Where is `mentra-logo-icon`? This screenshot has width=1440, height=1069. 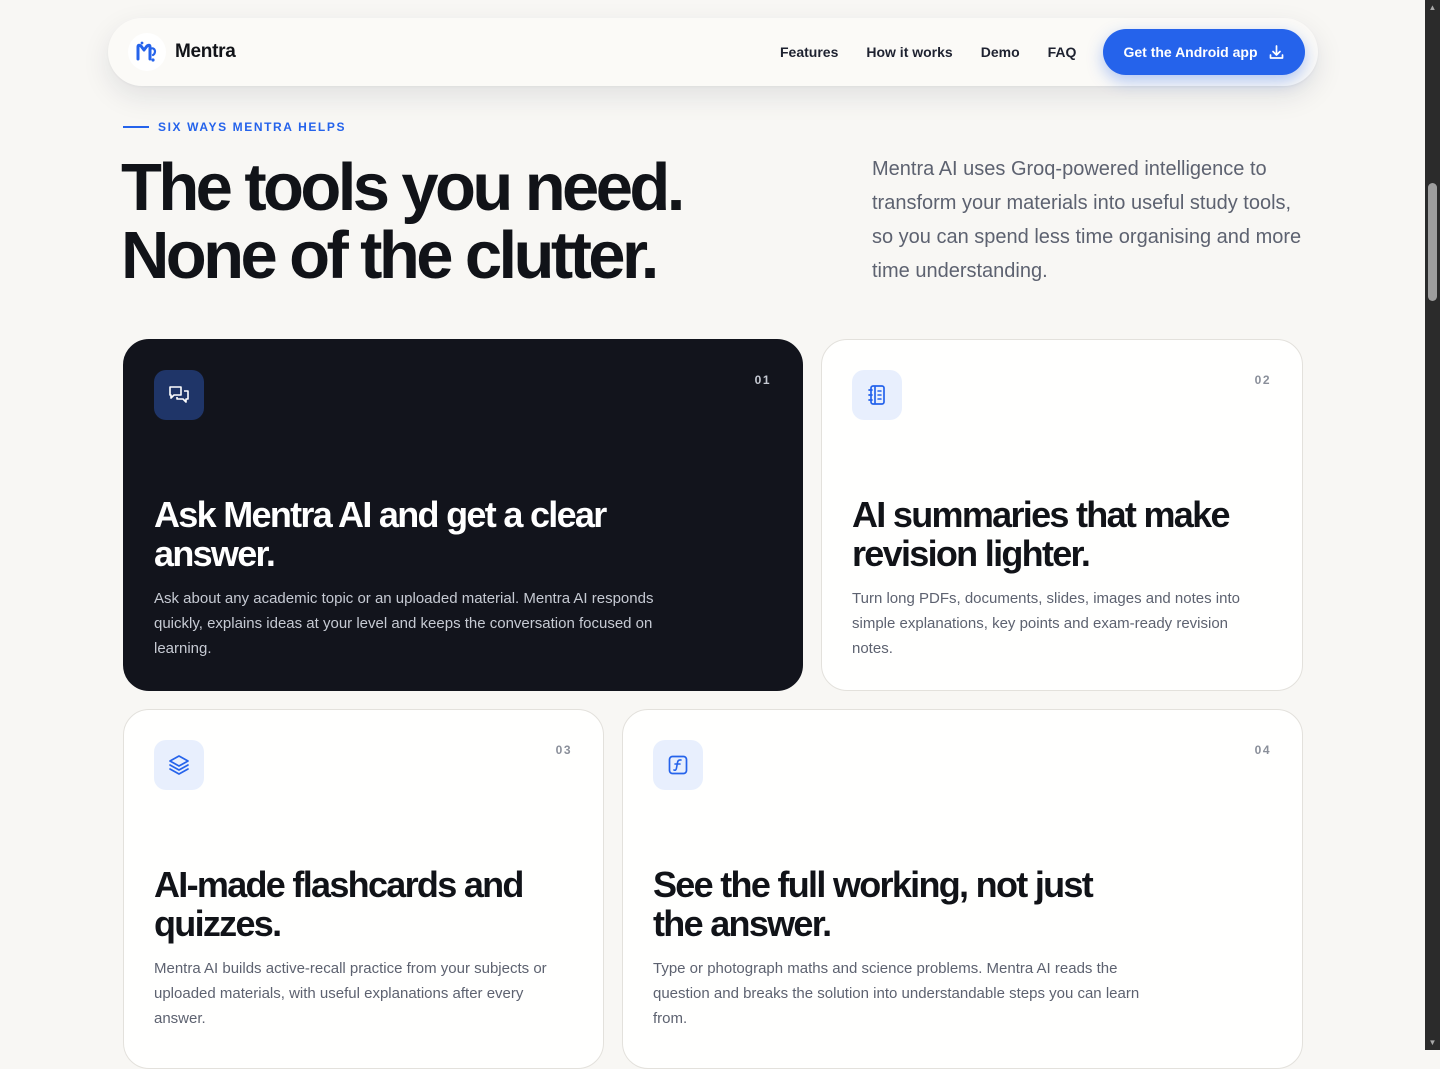
mentra-logo-icon is located at coordinates (147, 52).